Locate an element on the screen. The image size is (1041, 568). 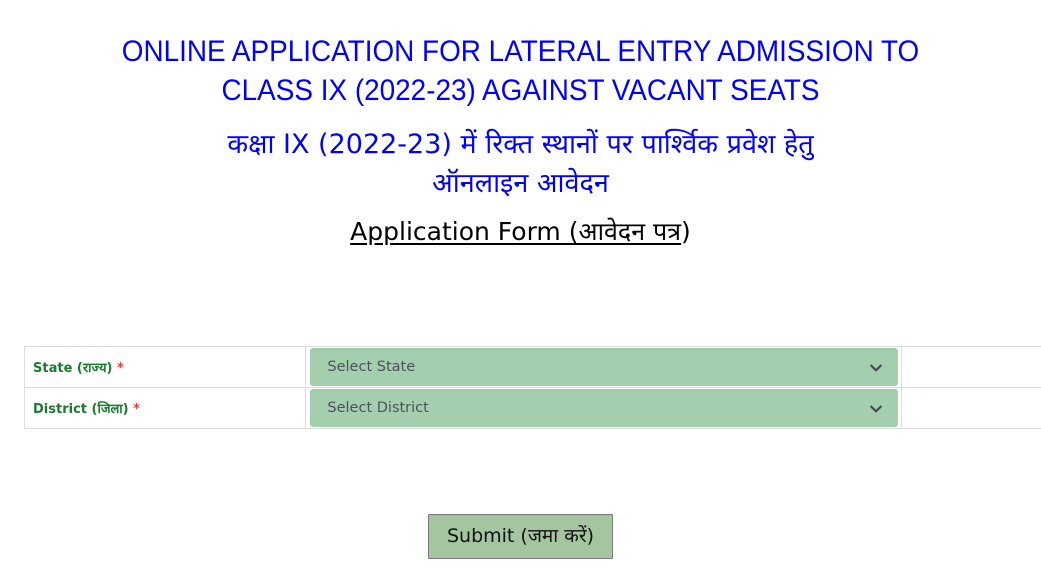
submit-button: Submit (जमा करें) is located at coordinates (520, 536).